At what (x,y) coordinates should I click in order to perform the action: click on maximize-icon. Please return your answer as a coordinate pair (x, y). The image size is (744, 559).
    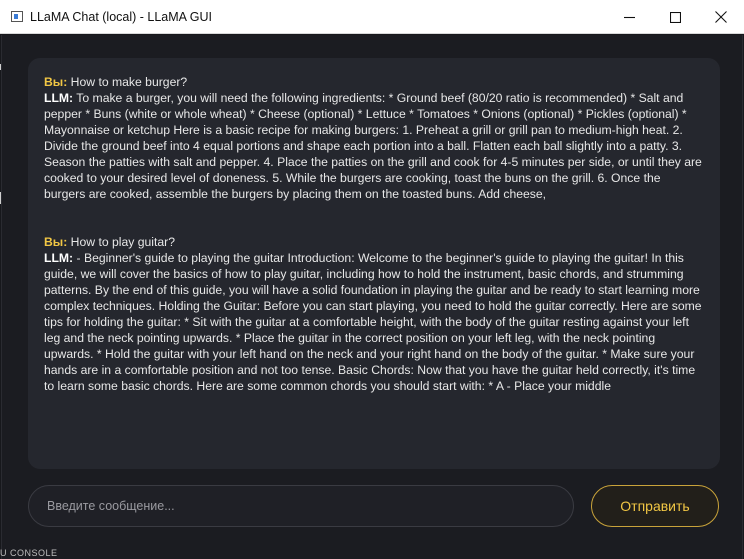
    Looking at the image, I should click on (675, 17).